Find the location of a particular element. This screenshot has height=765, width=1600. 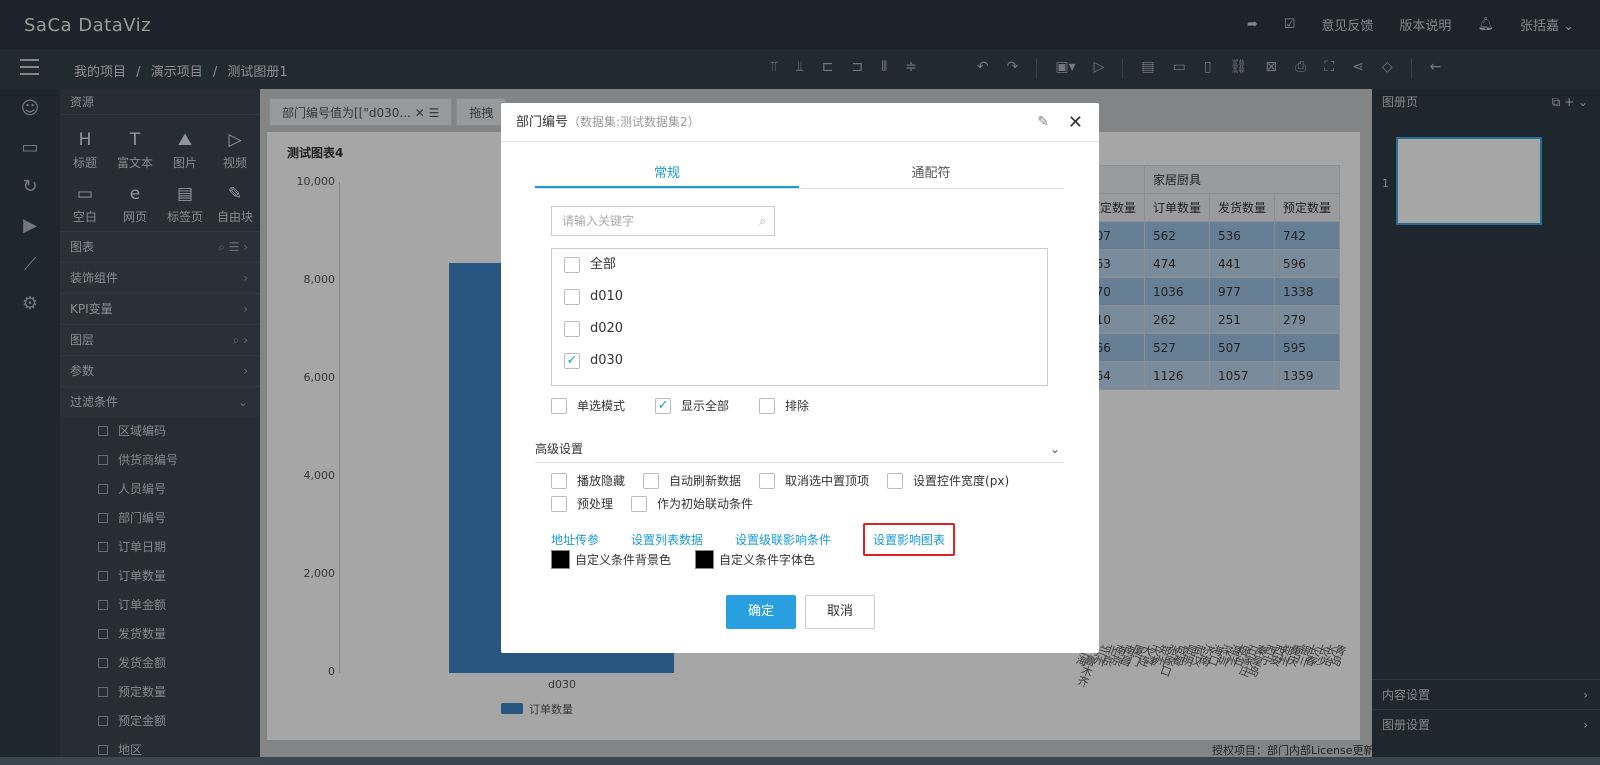

tab-general: 常规 is located at coordinates (667, 174).